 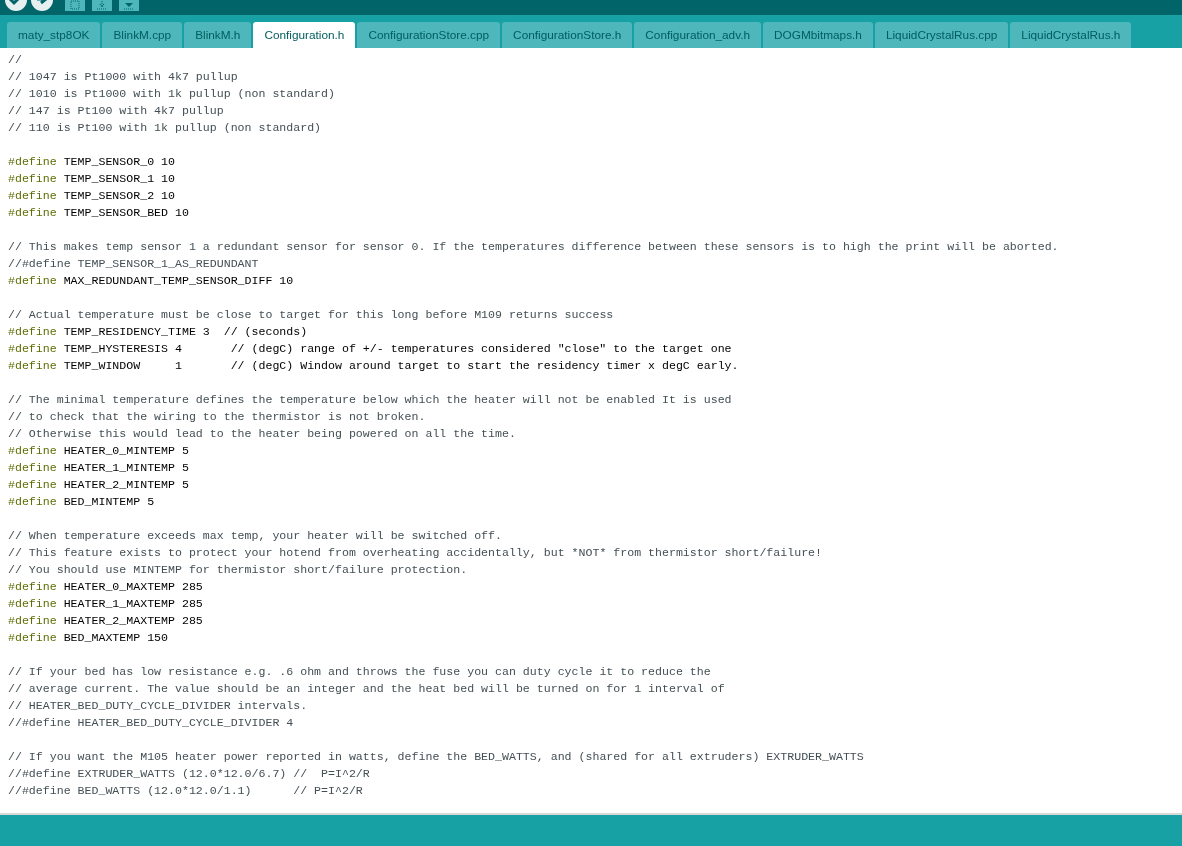 What do you see at coordinates (126, 468) in the screenshot?
I see `code-text: HEATER_1_MINTEMP 5` at bounding box center [126, 468].